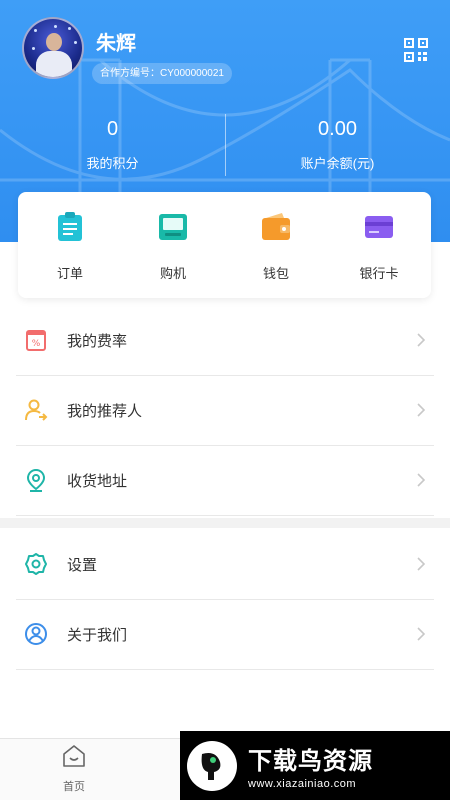 The height and width of the screenshot is (800, 450). I want to click on partner-id-badge: 合作方编号： CY000000021, so click(162, 73).